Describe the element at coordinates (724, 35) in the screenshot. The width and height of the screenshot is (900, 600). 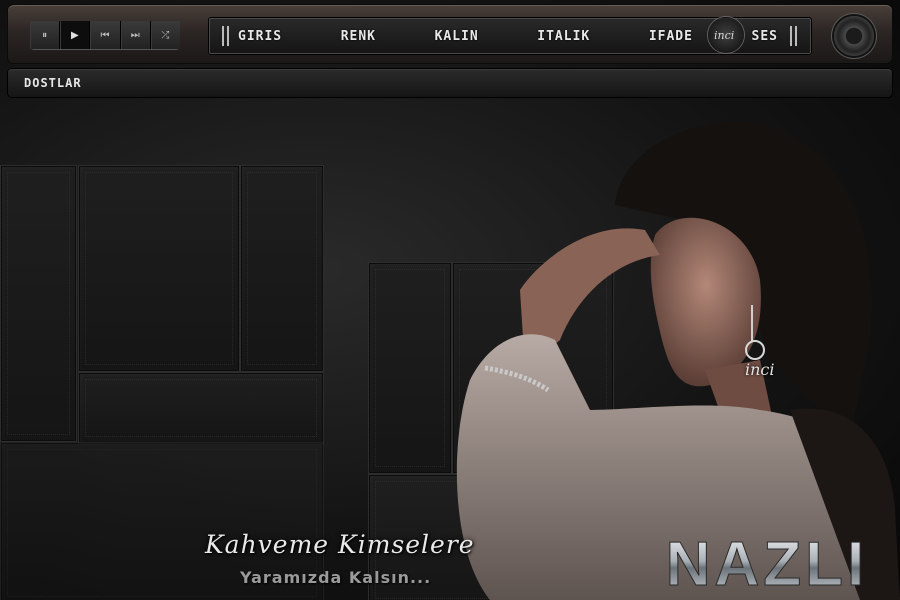
I see `seal-text: inci` at that location.